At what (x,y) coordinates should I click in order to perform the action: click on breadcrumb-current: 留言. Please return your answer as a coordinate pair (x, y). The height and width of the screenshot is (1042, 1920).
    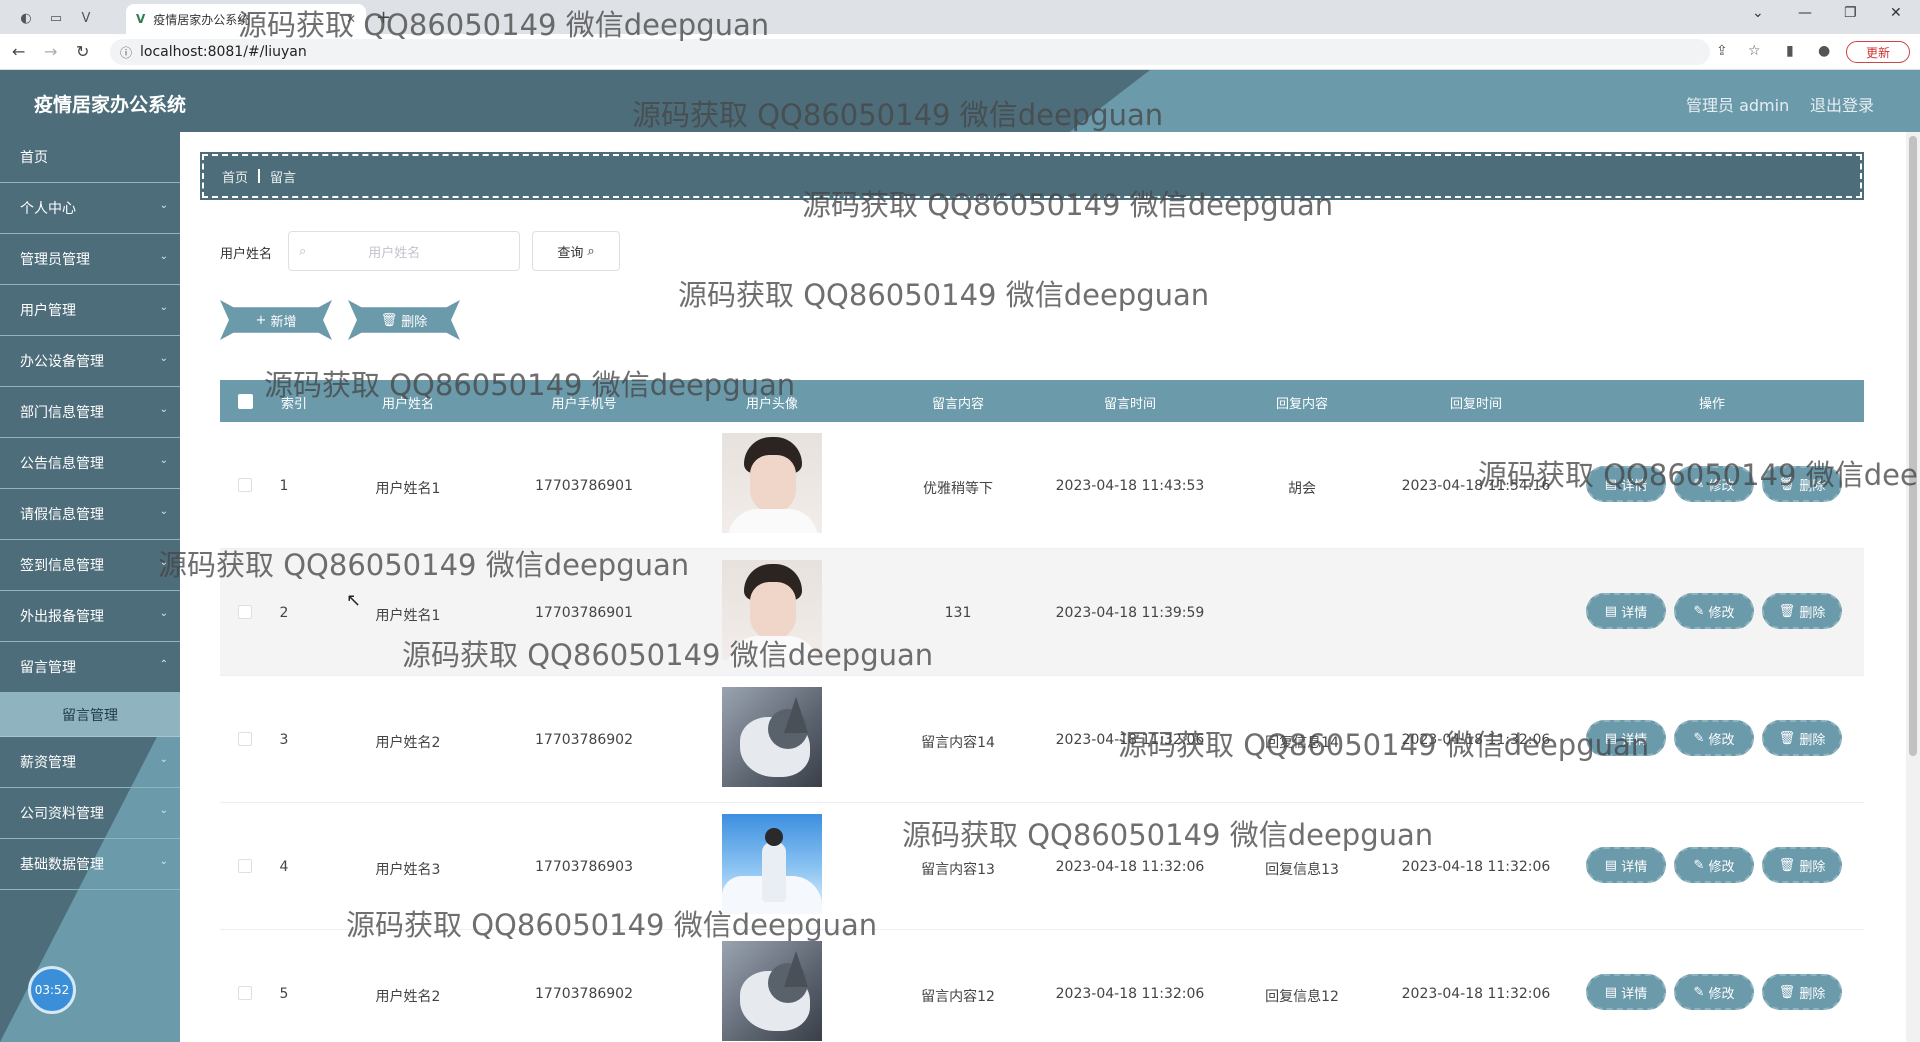
    Looking at the image, I should click on (283, 178).